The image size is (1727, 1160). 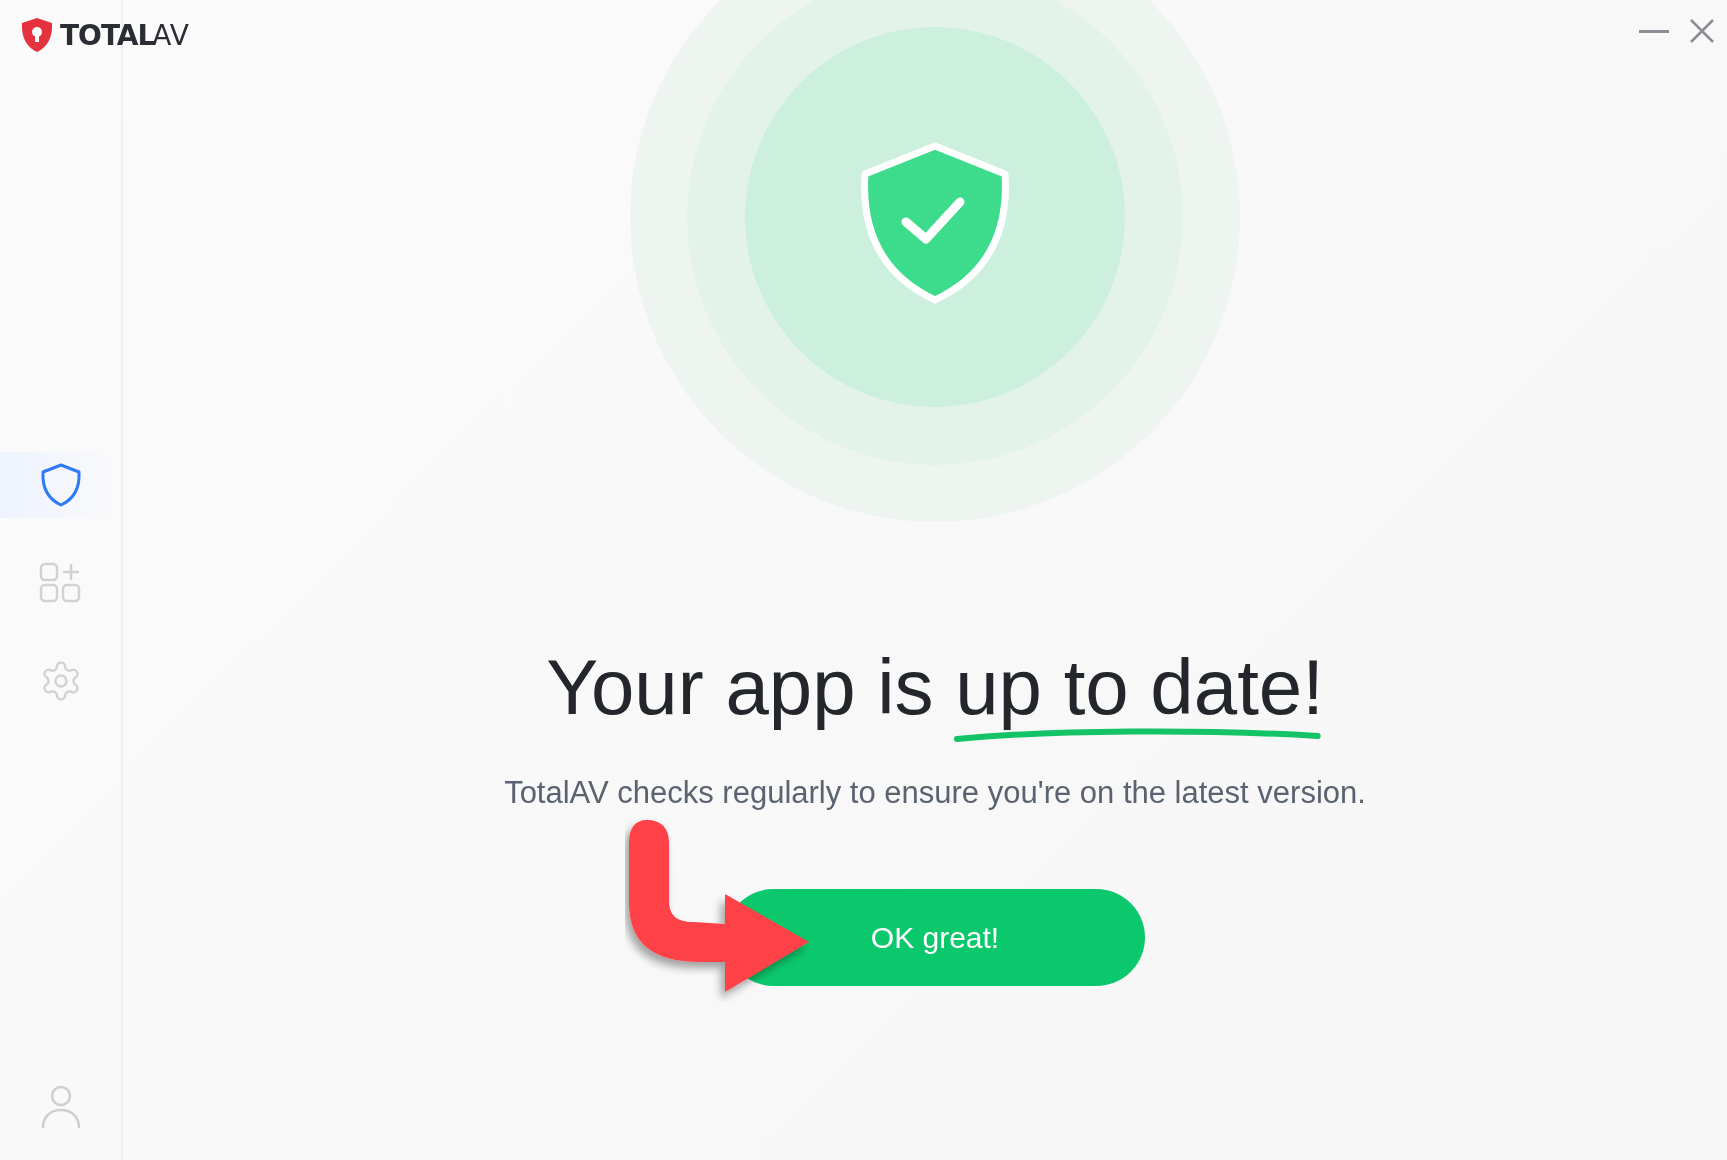 What do you see at coordinates (935, 223) in the screenshot?
I see `shield-check-icon` at bounding box center [935, 223].